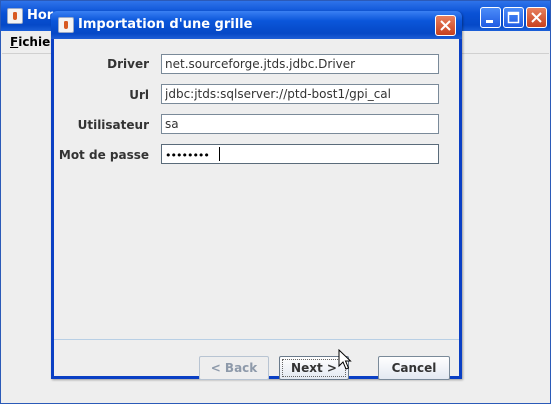 The image size is (551, 404). Describe the element at coordinates (33, 42) in the screenshot. I see `menu-fichier: Fichier` at that location.